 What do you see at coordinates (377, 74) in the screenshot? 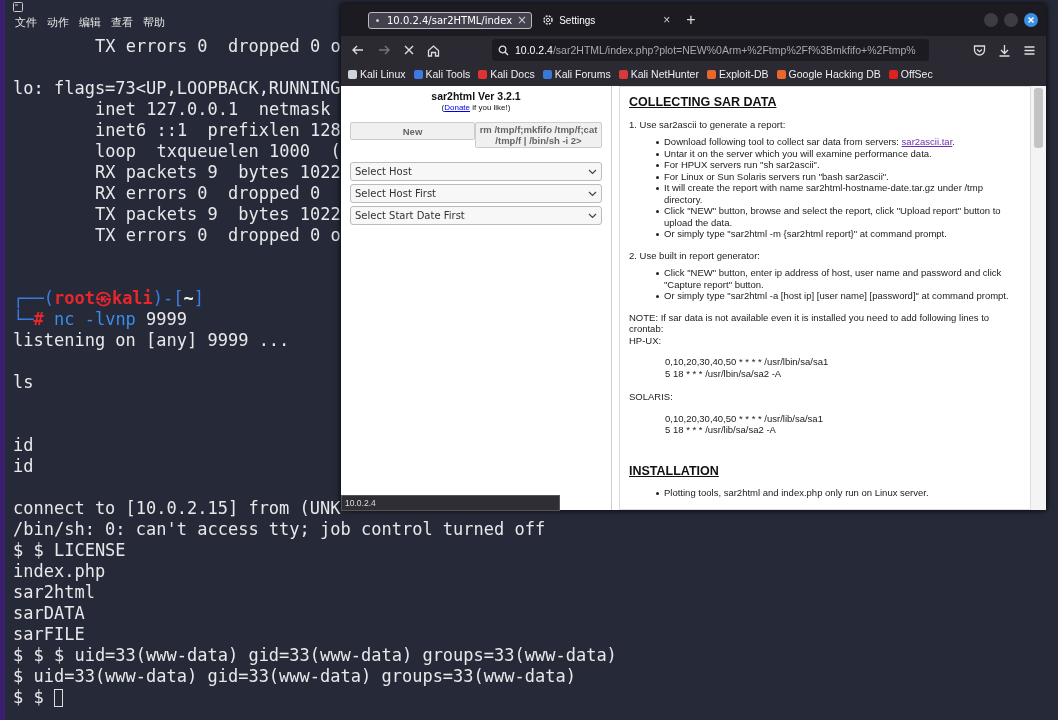
I see `bookmark: Kali Linux` at bounding box center [377, 74].